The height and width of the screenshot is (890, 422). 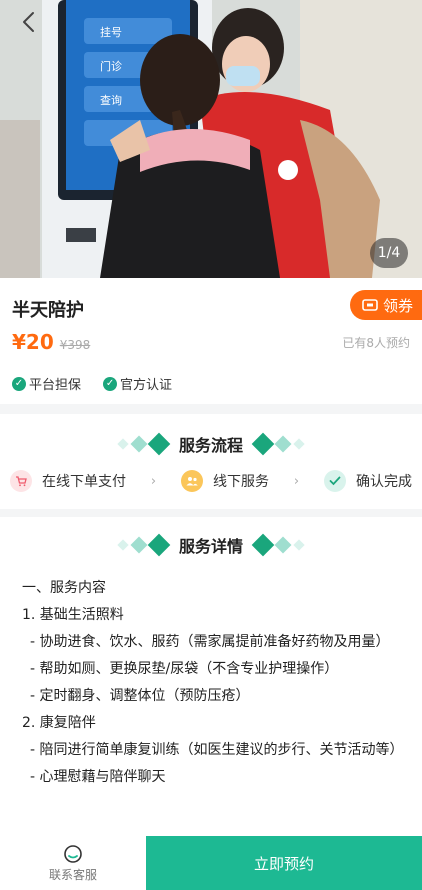 I want to click on section-title: 服务详情, so click(x=210, y=546).